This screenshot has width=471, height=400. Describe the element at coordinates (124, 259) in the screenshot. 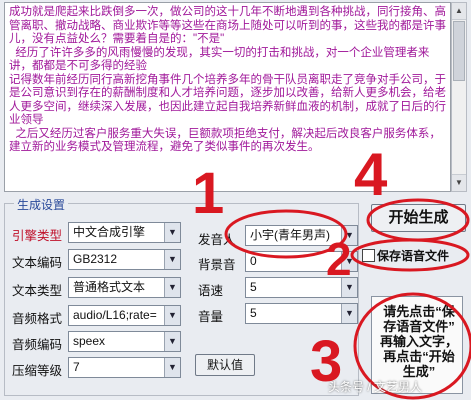

I see `text-encoding-select: GB2312 ▼` at that location.